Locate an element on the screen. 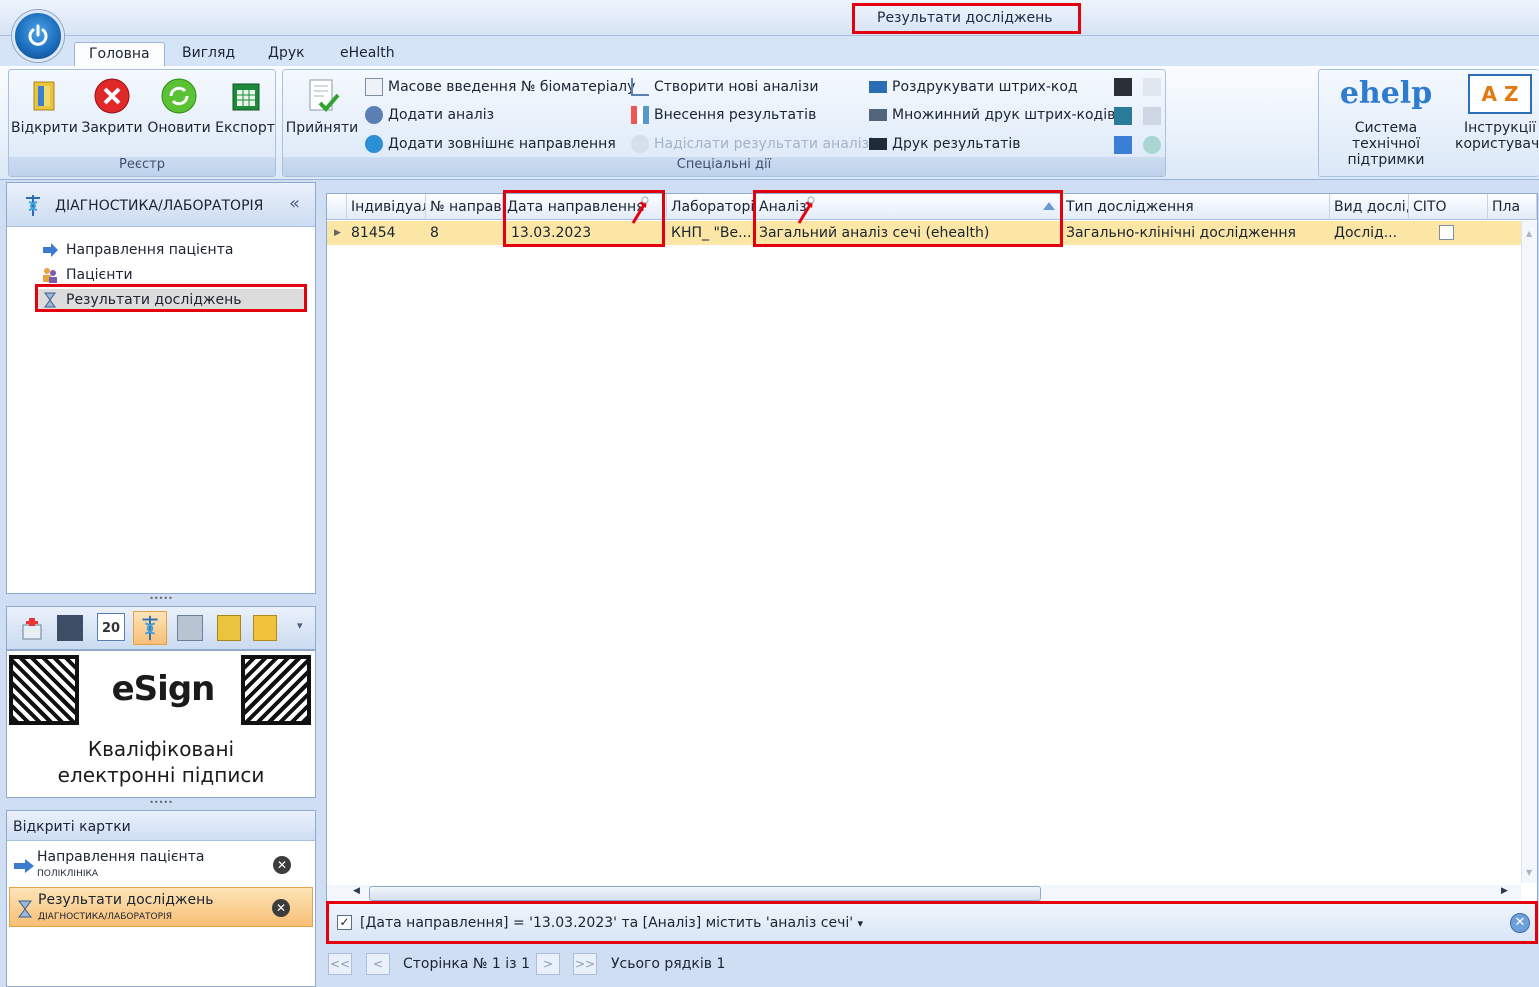 The height and width of the screenshot is (987, 1539). esign-banner: eSign Кваліфіковані електронні підписи is located at coordinates (161, 724).